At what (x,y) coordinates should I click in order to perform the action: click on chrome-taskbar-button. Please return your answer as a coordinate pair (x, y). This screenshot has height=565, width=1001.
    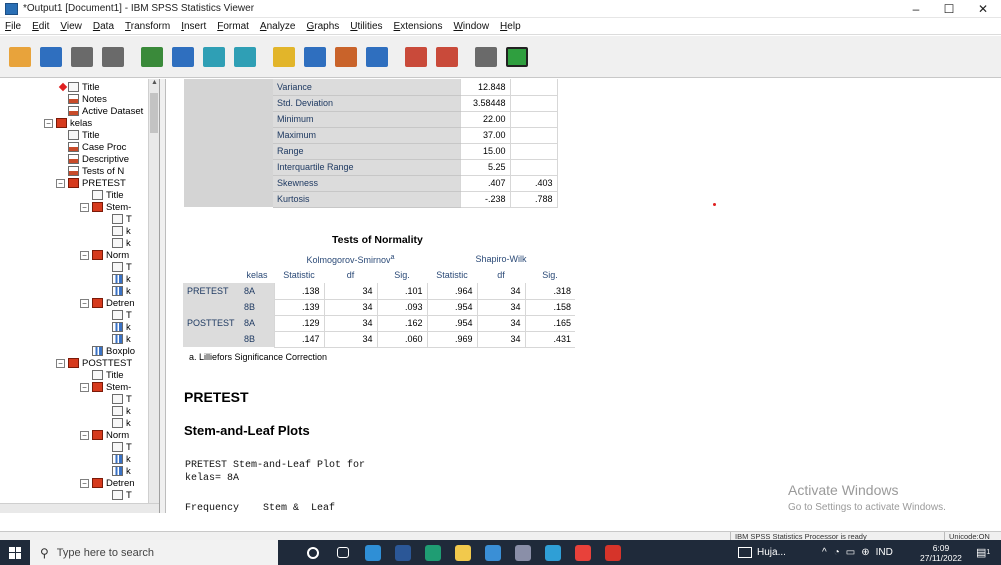
    Looking at the image, I should click on (583, 552).